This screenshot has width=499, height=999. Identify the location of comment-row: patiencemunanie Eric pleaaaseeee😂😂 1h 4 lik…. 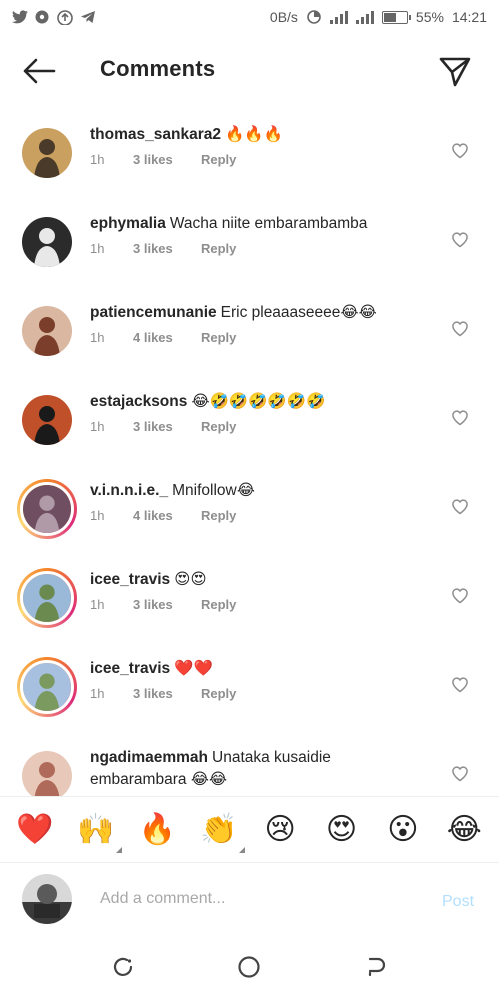
(249, 332).